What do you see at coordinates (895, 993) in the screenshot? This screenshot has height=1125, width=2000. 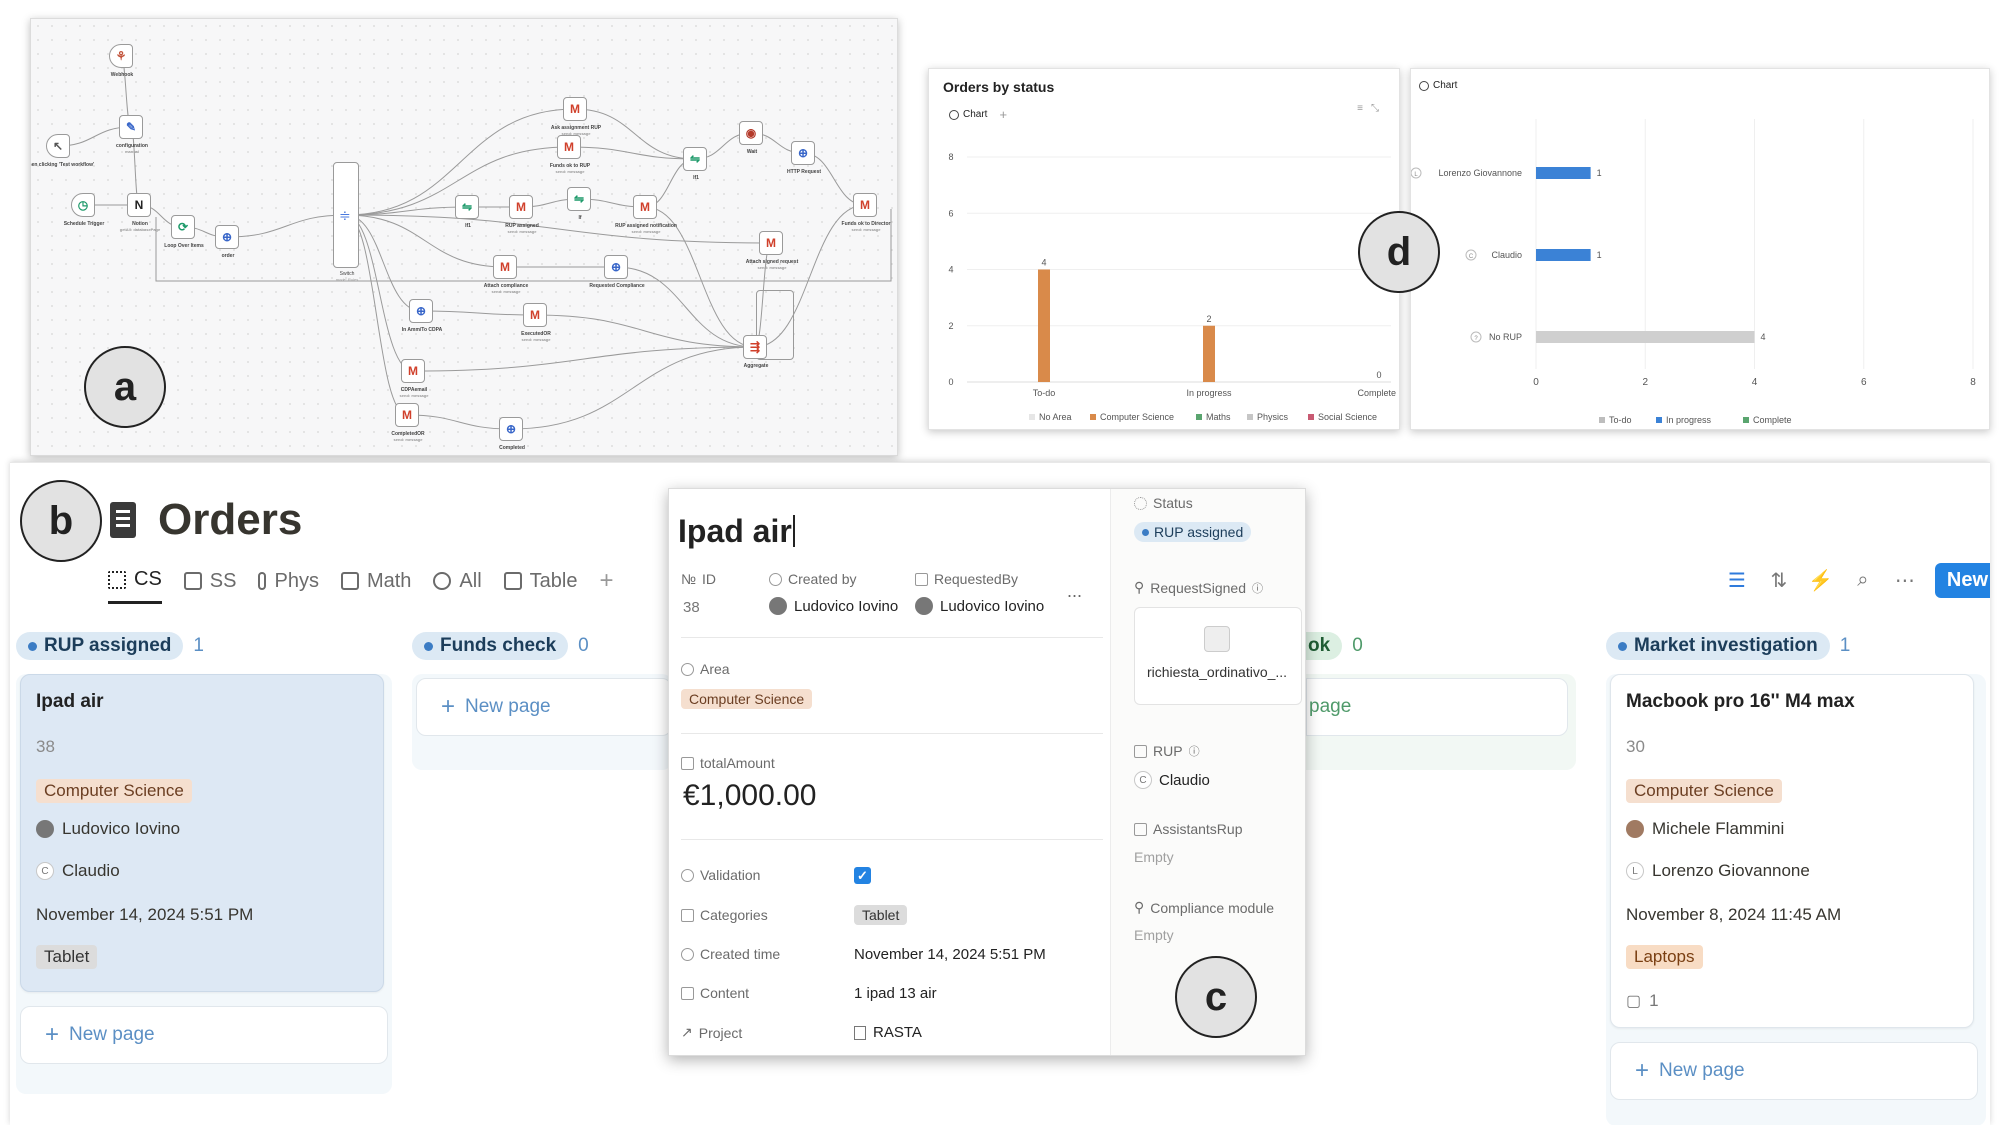 I see `content-value: 1 ipad 13 air` at bounding box center [895, 993].